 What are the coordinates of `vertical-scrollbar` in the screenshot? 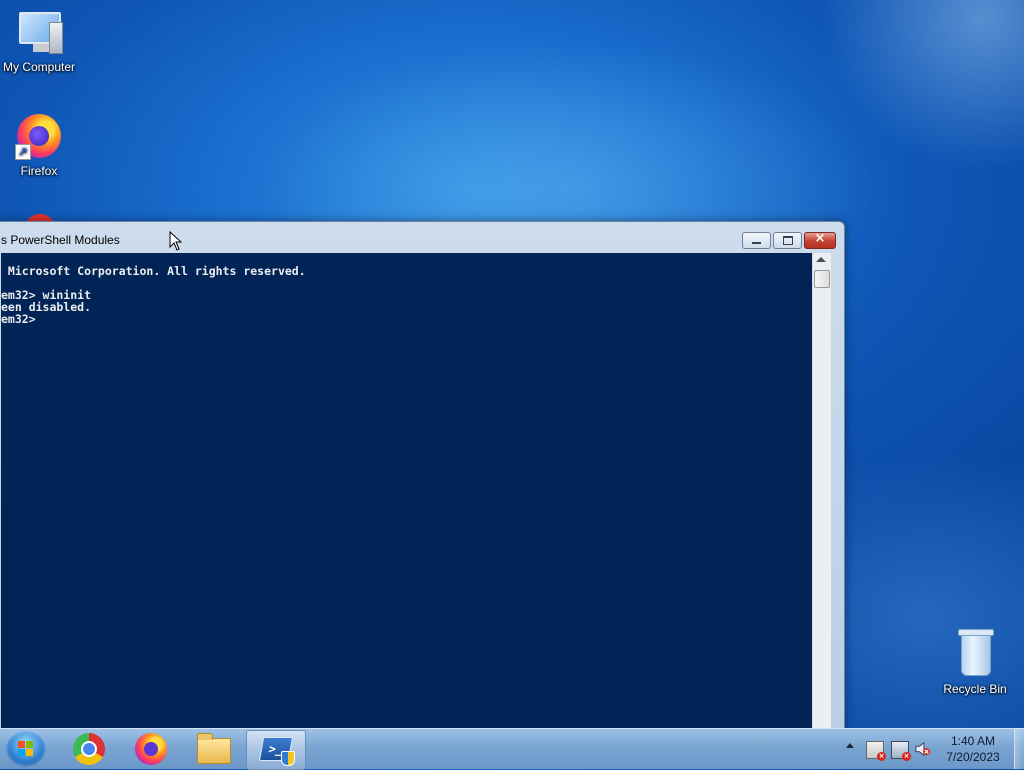 It's located at (821, 491).